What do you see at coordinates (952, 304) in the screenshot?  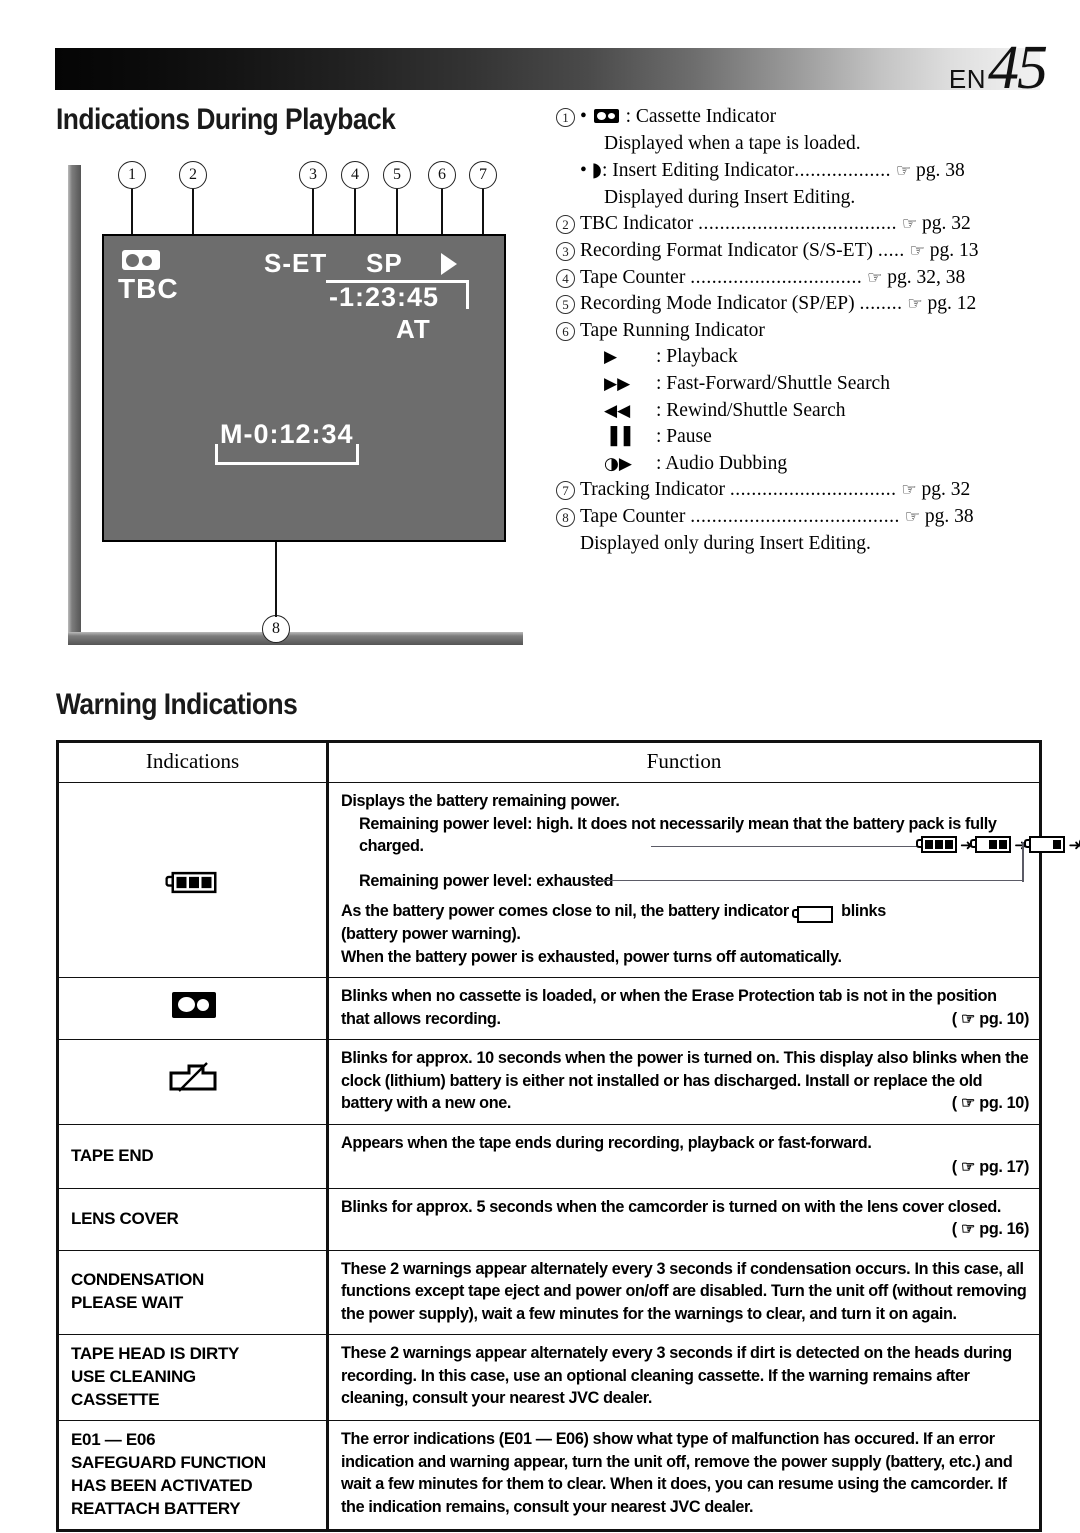 I see `legend-5-page-ref: pg. 12` at bounding box center [952, 304].